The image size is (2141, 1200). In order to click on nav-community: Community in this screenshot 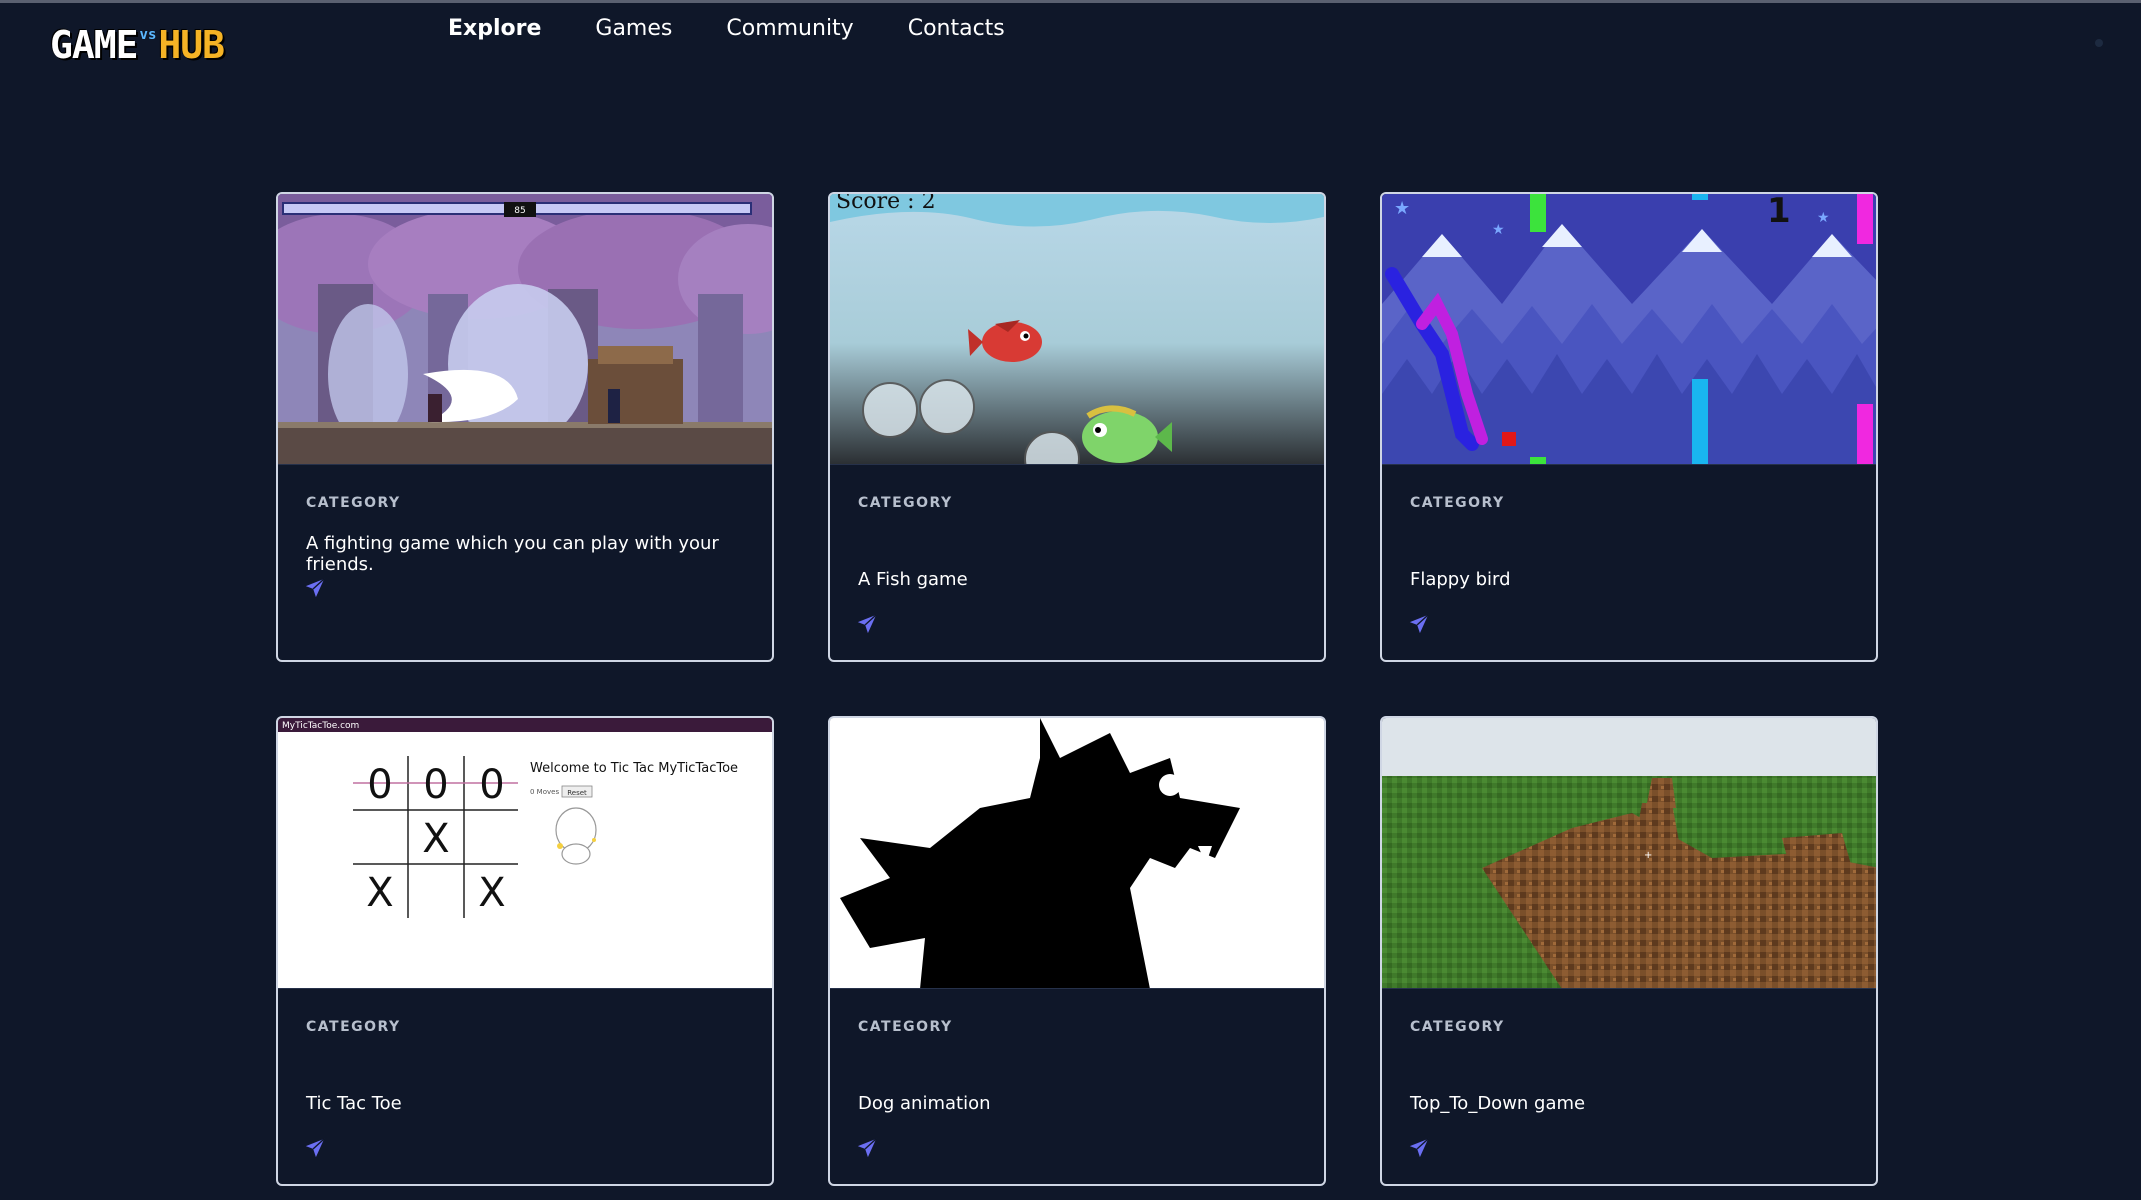, I will do `click(789, 28)`.